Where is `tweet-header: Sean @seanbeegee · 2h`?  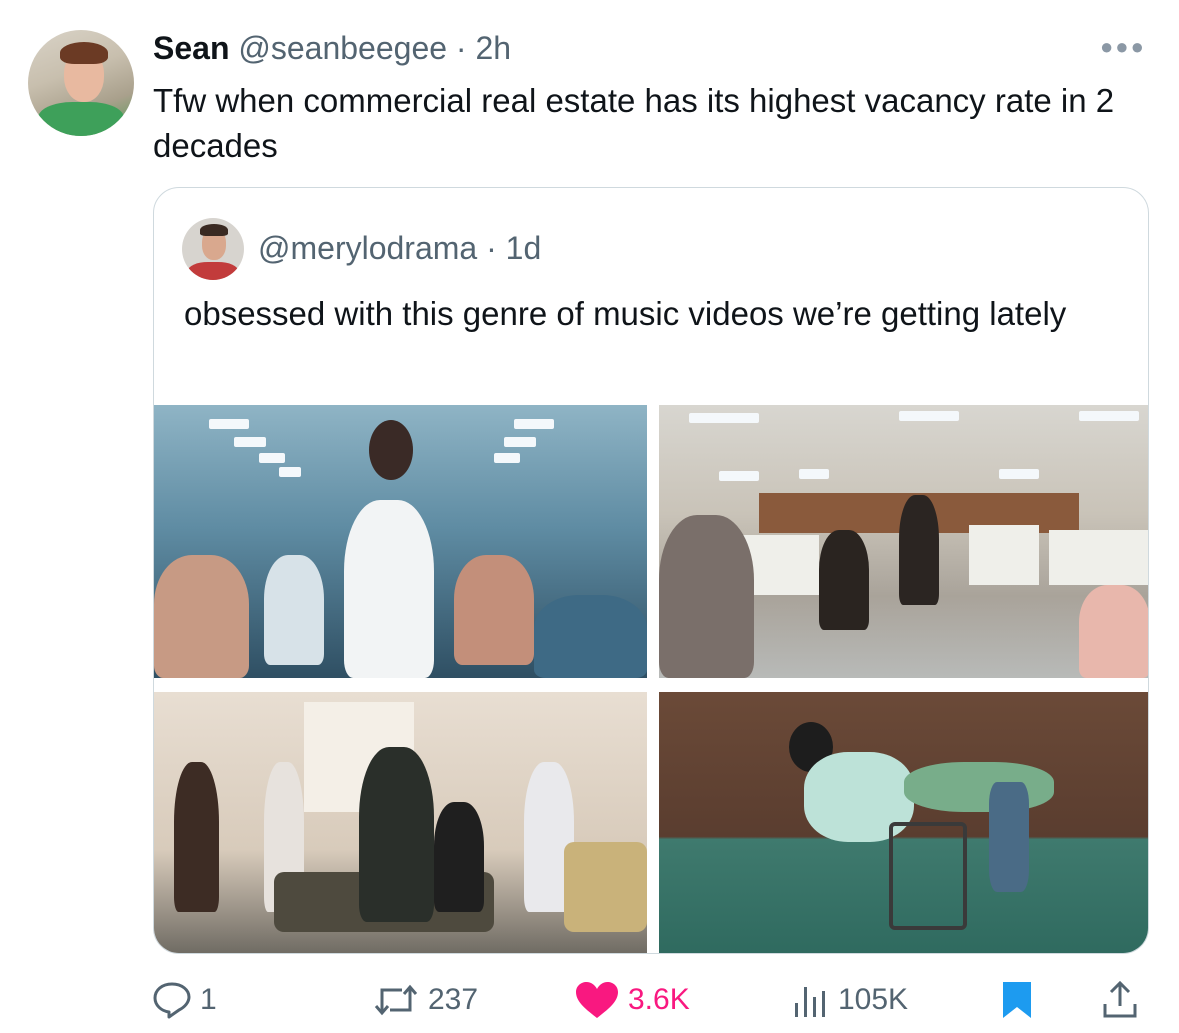 tweet-header: Sean @seanbeegee · 2h is located at coordinates (332, 48).